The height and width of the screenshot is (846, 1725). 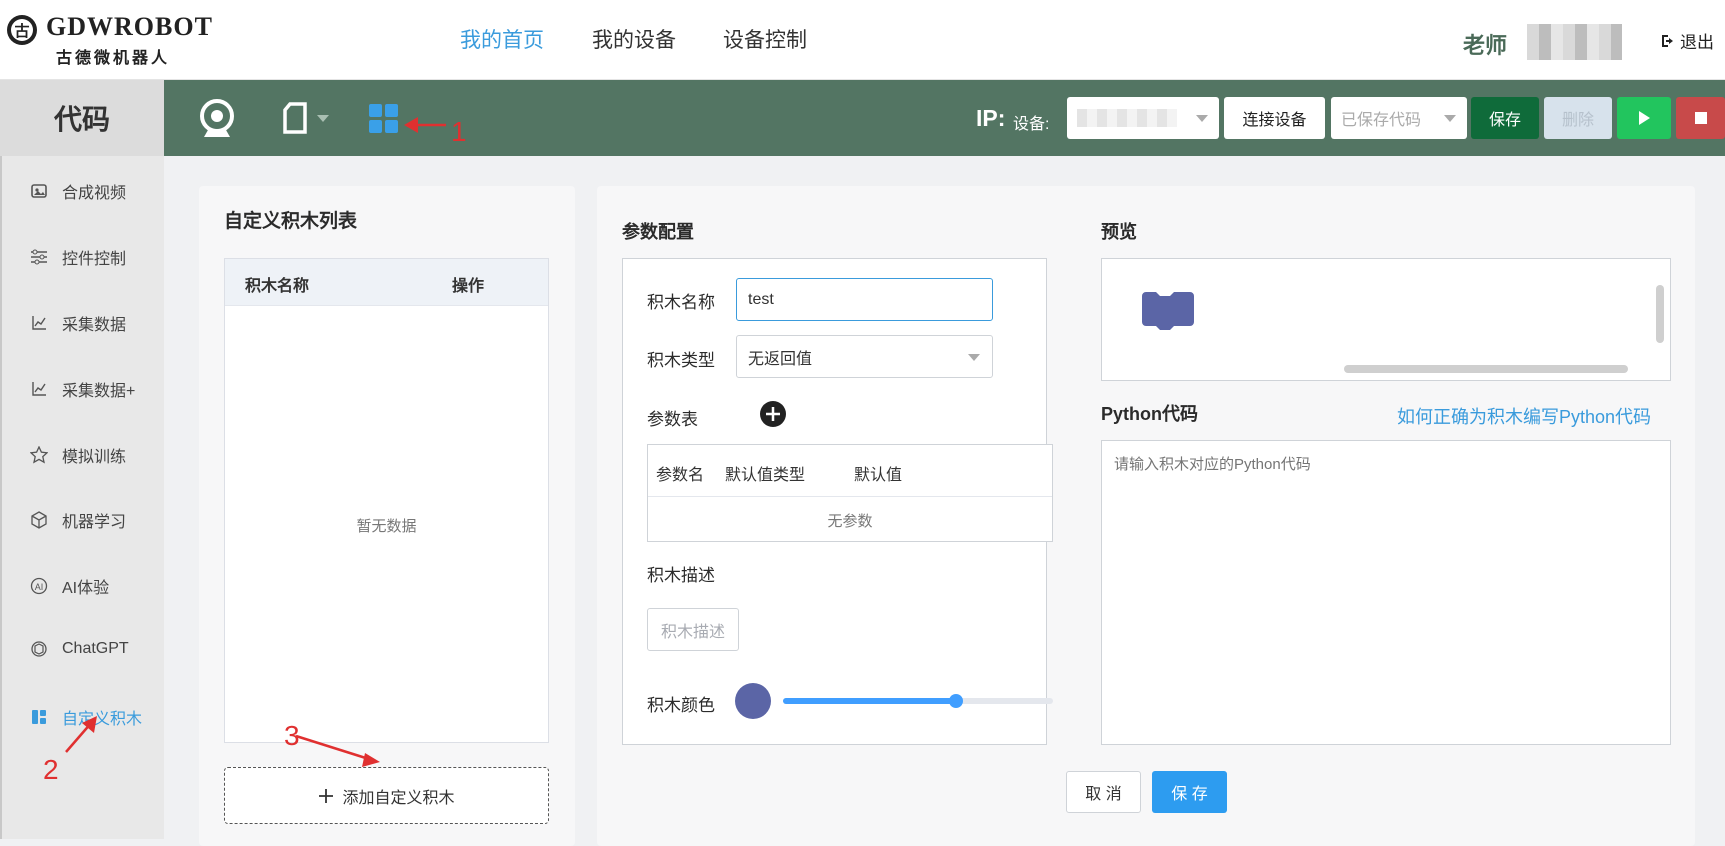 What do you see at coordinates (1697, 42) in the screenshot?
I see `logout-label: 退出` at bounding box center [1697, 42].